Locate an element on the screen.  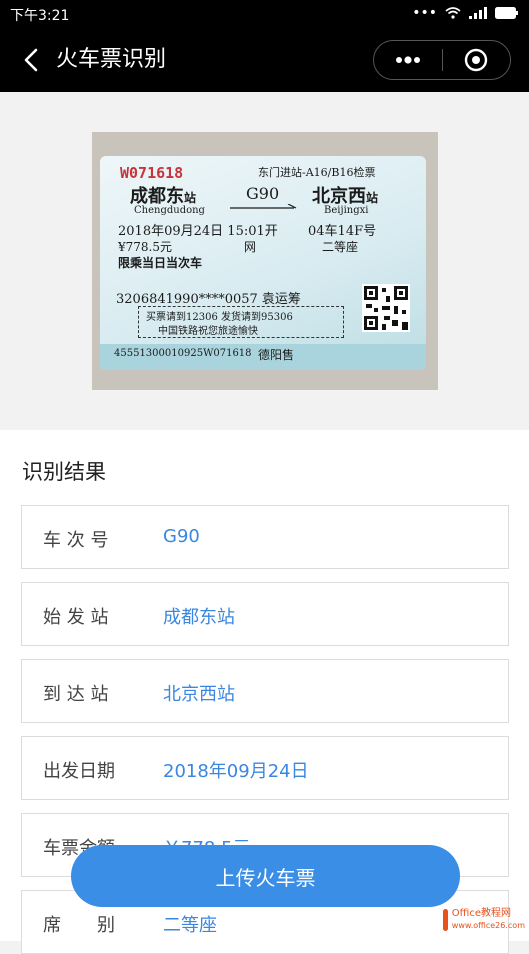
page-title: 火车票识别 is located at coordinates (111, 59).